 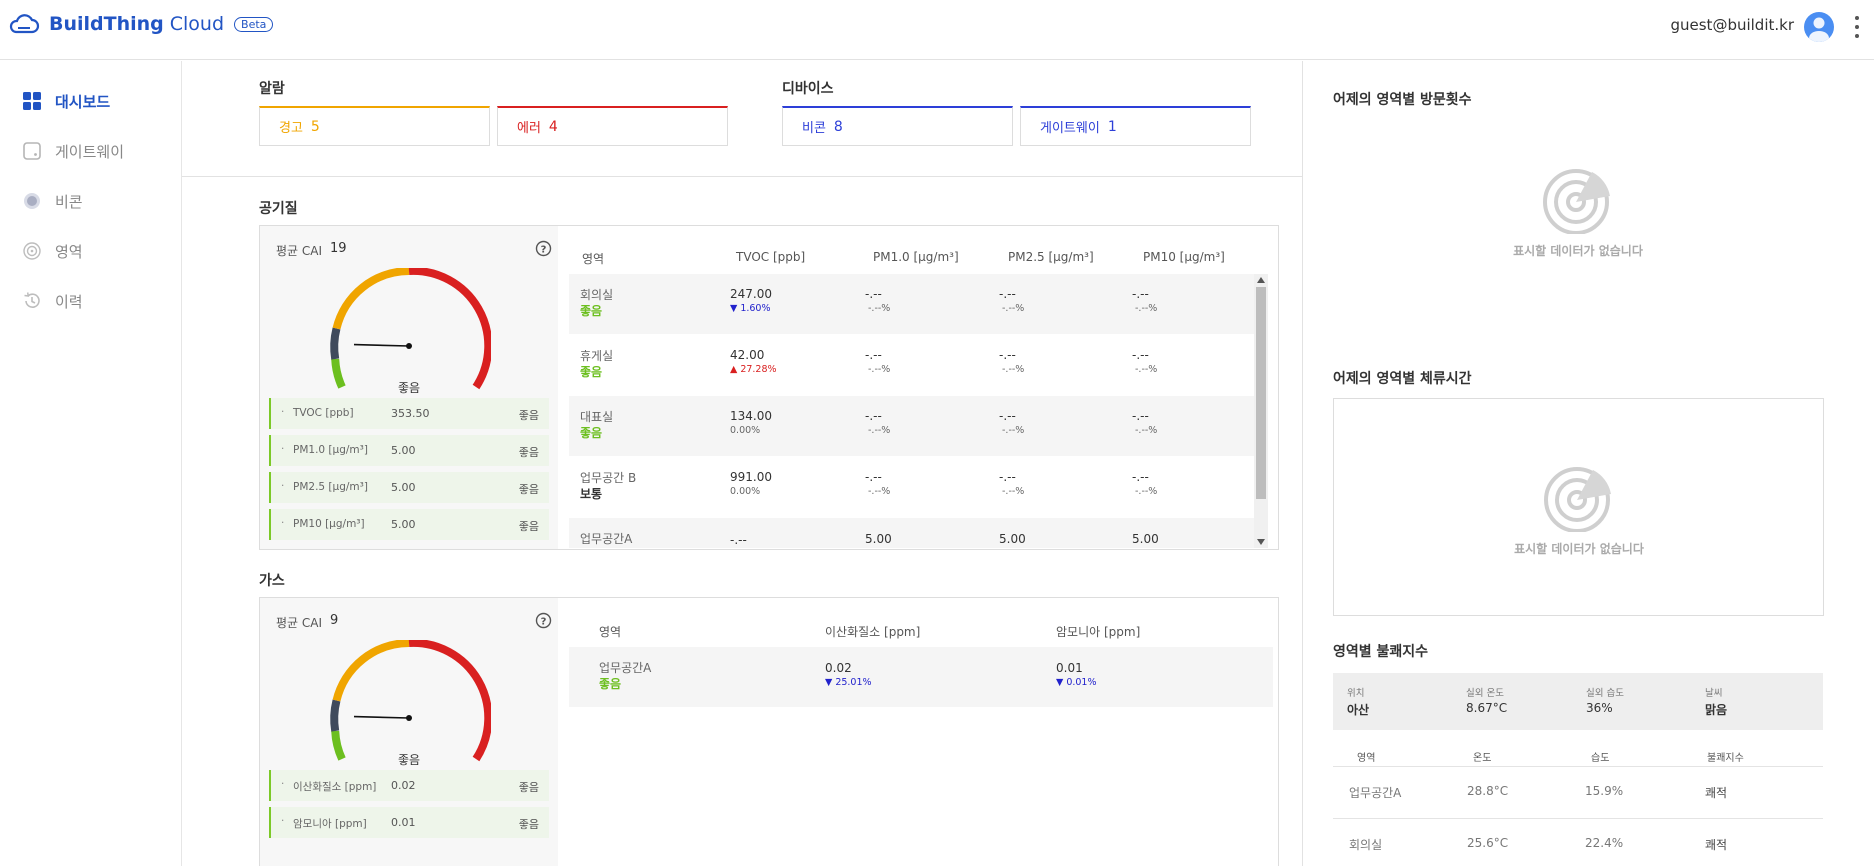 I want to click on table-row: 업무공간A 28.8°C 15.9% 쾌적, so click(x=1578, y=792).